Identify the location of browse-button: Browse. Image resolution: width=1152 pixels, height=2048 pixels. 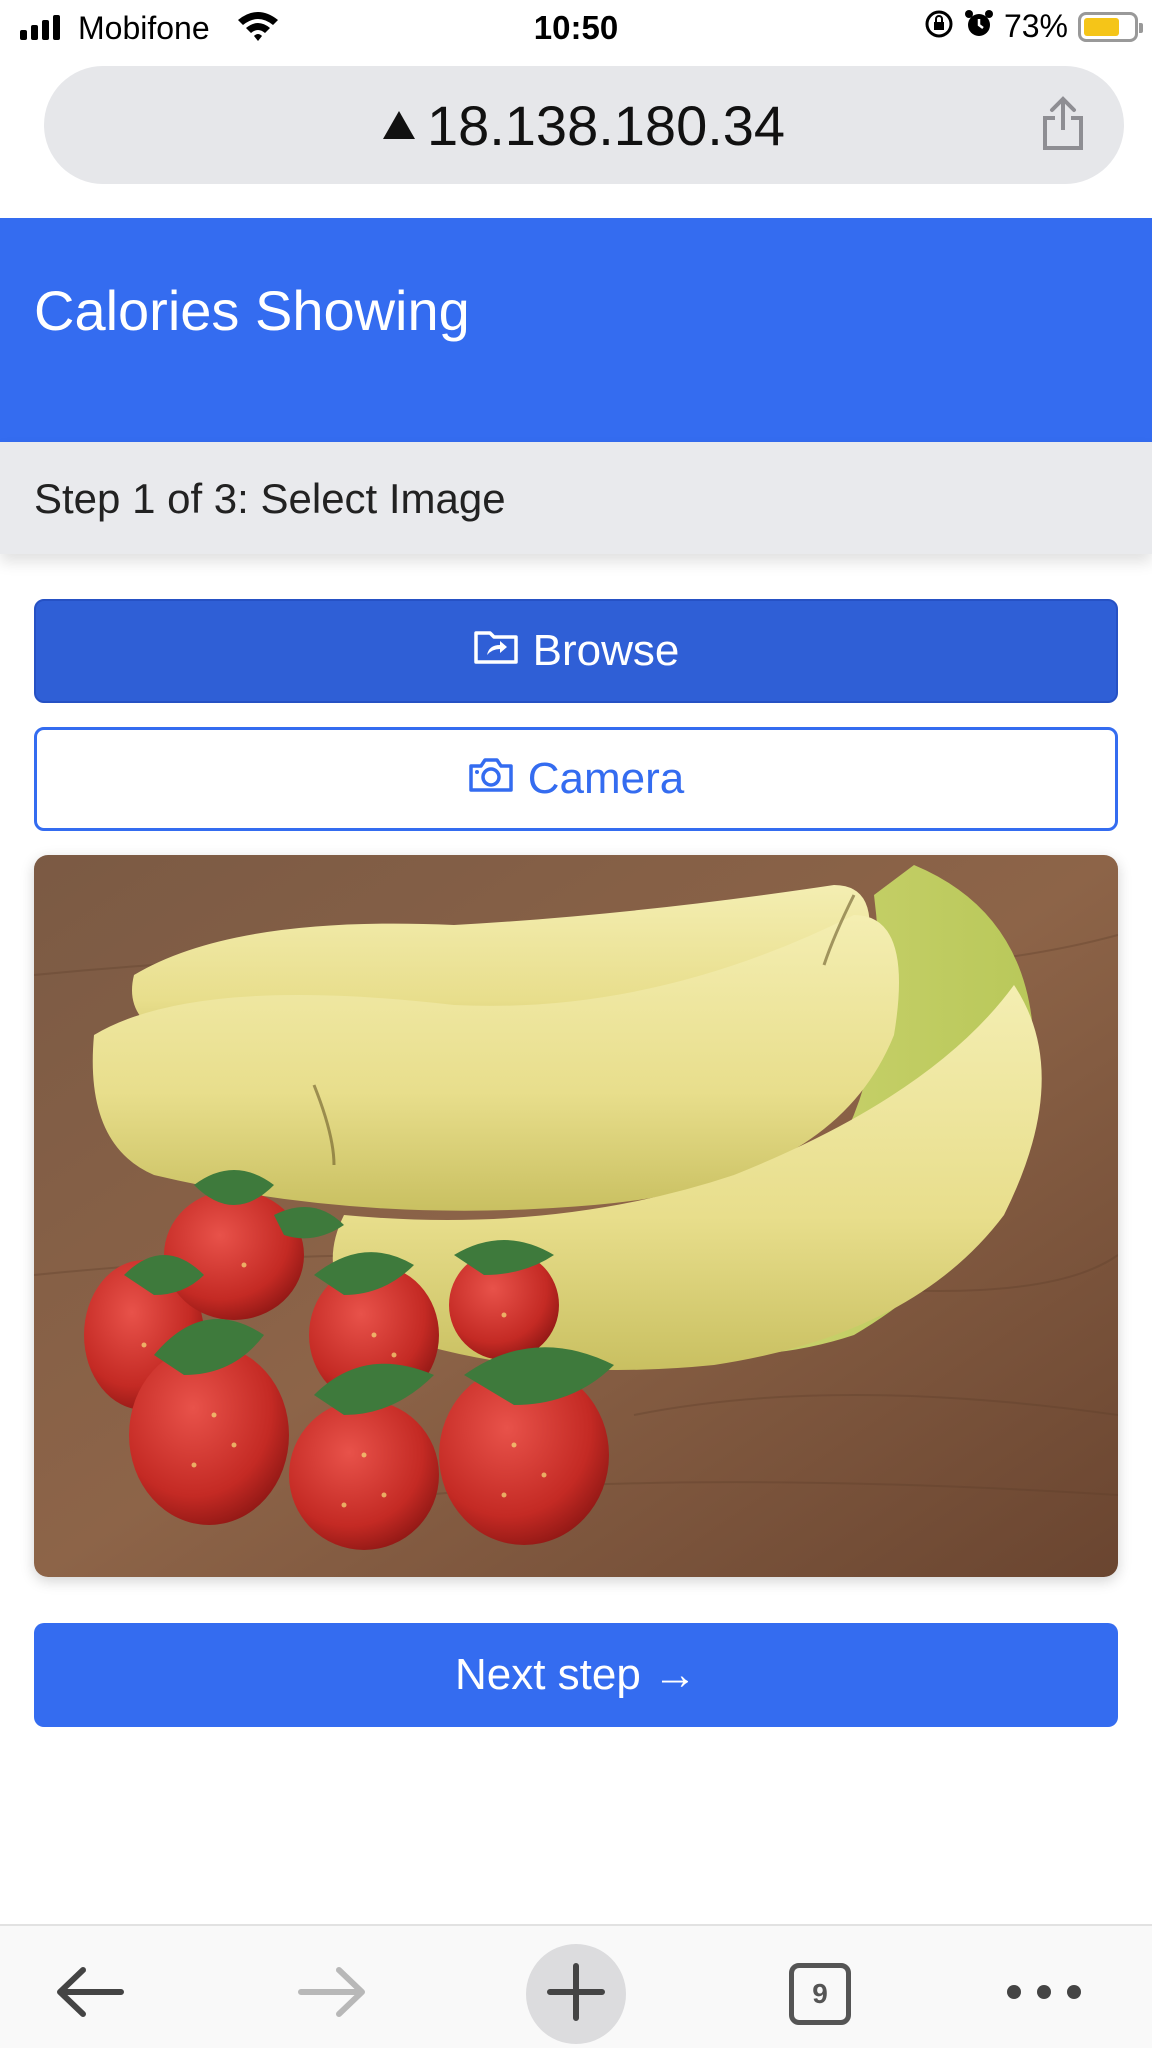
(576, 651).